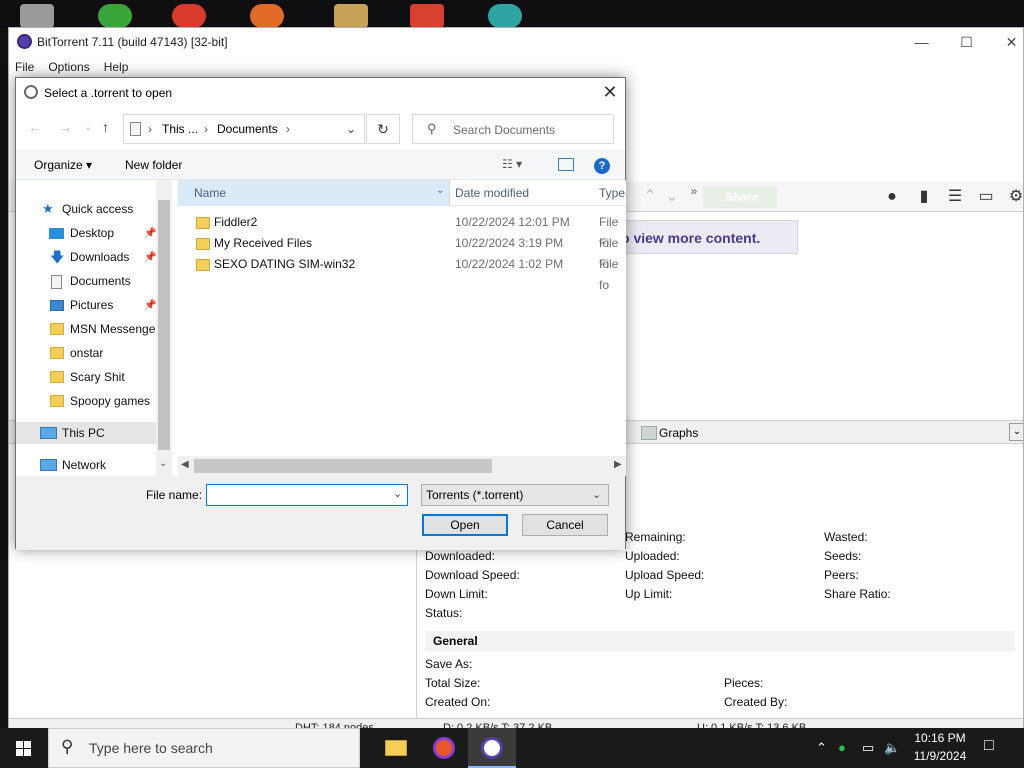 The image size is (1024, 768). I want to click on nav-documents: Documents, so click(86, 281).